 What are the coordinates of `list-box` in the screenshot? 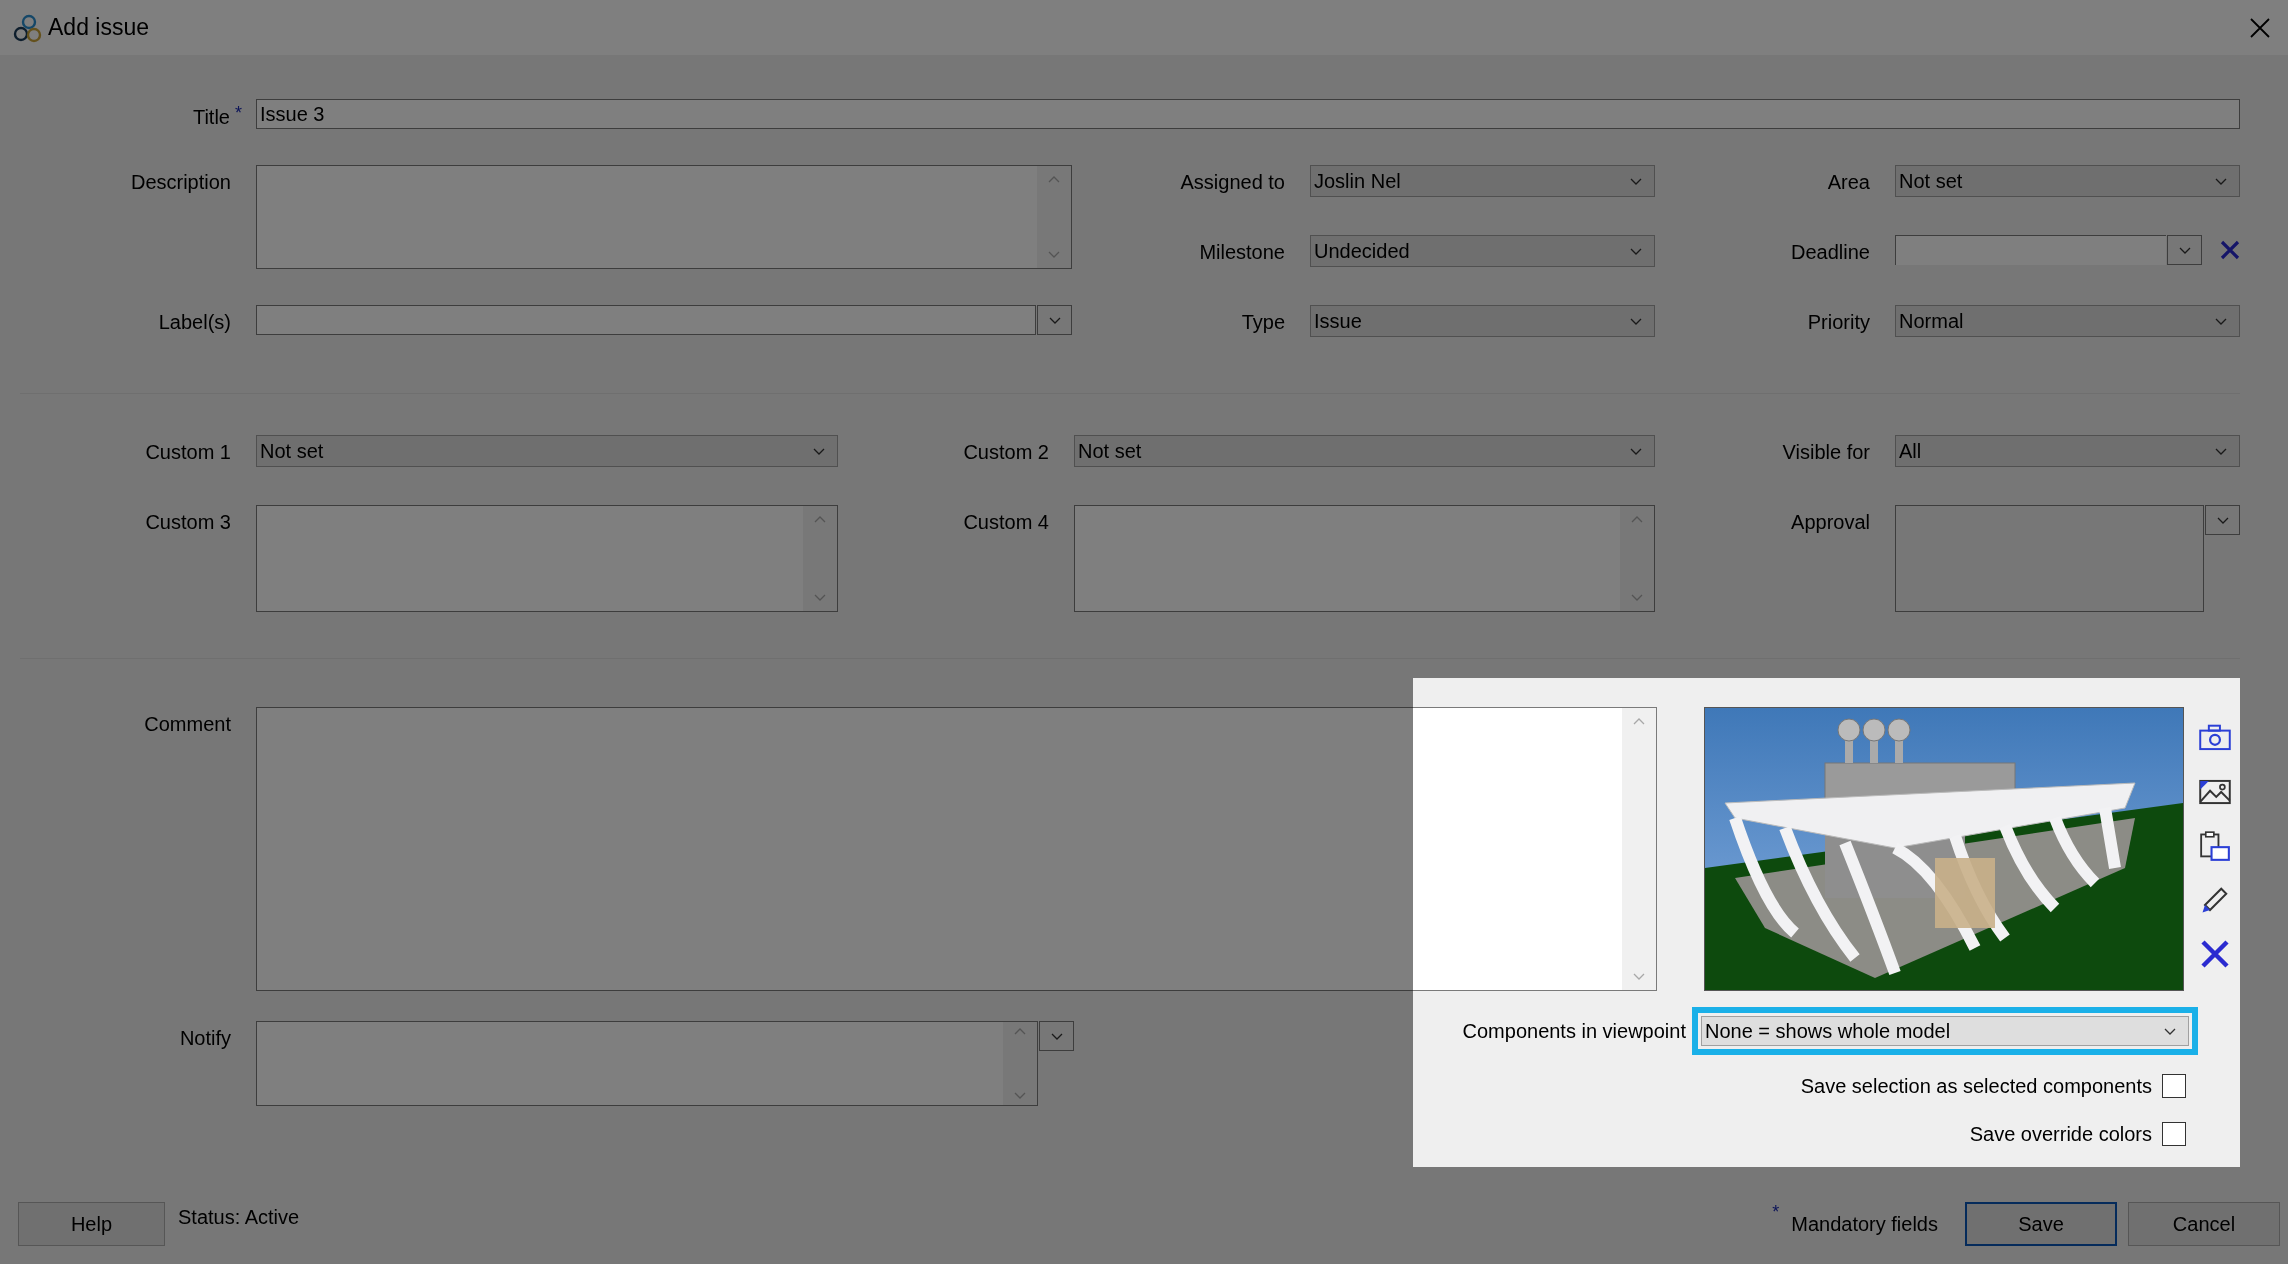 It's located at (2049, 558).